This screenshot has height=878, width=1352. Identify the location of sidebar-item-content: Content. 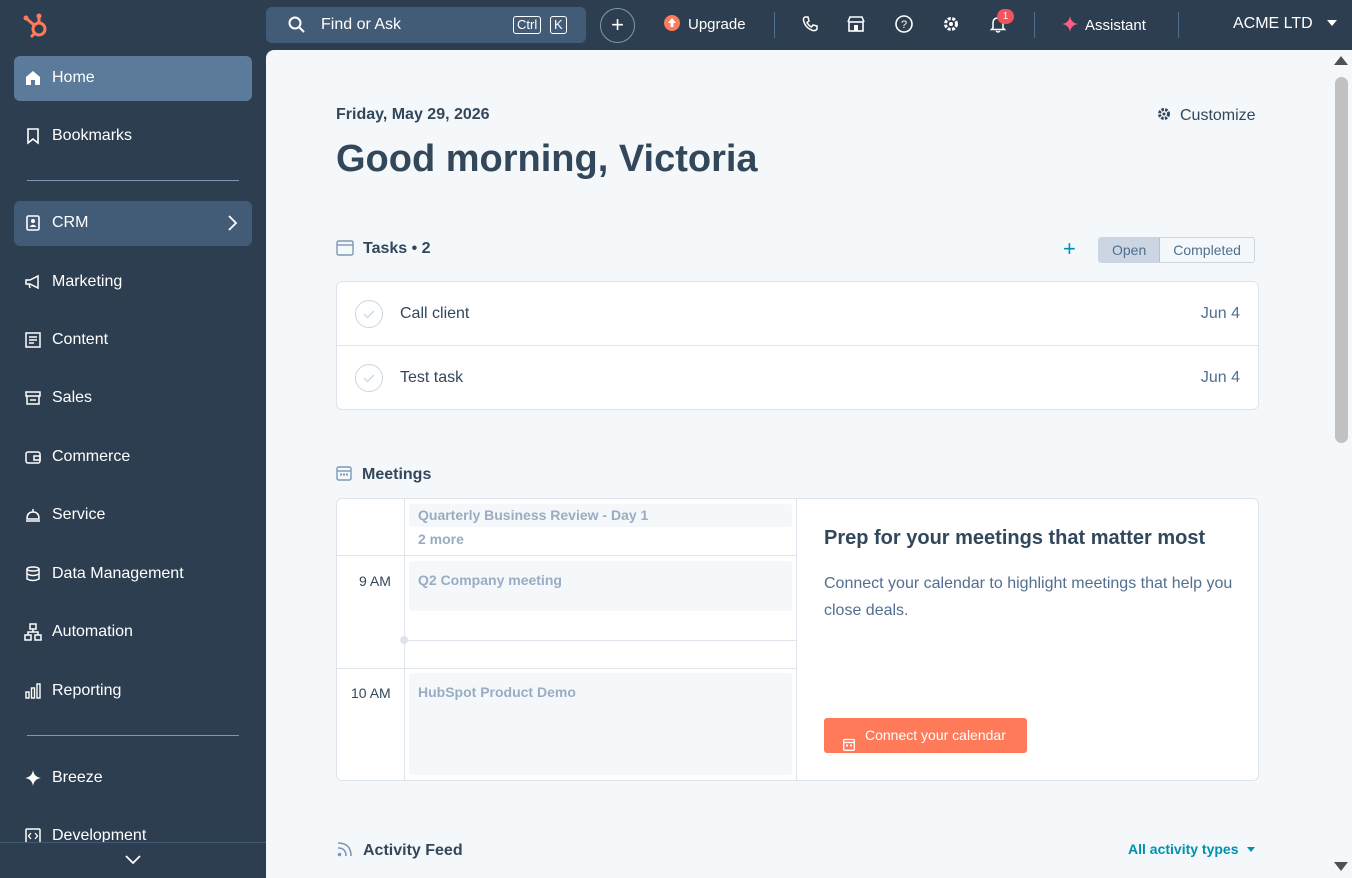
(133, 340).